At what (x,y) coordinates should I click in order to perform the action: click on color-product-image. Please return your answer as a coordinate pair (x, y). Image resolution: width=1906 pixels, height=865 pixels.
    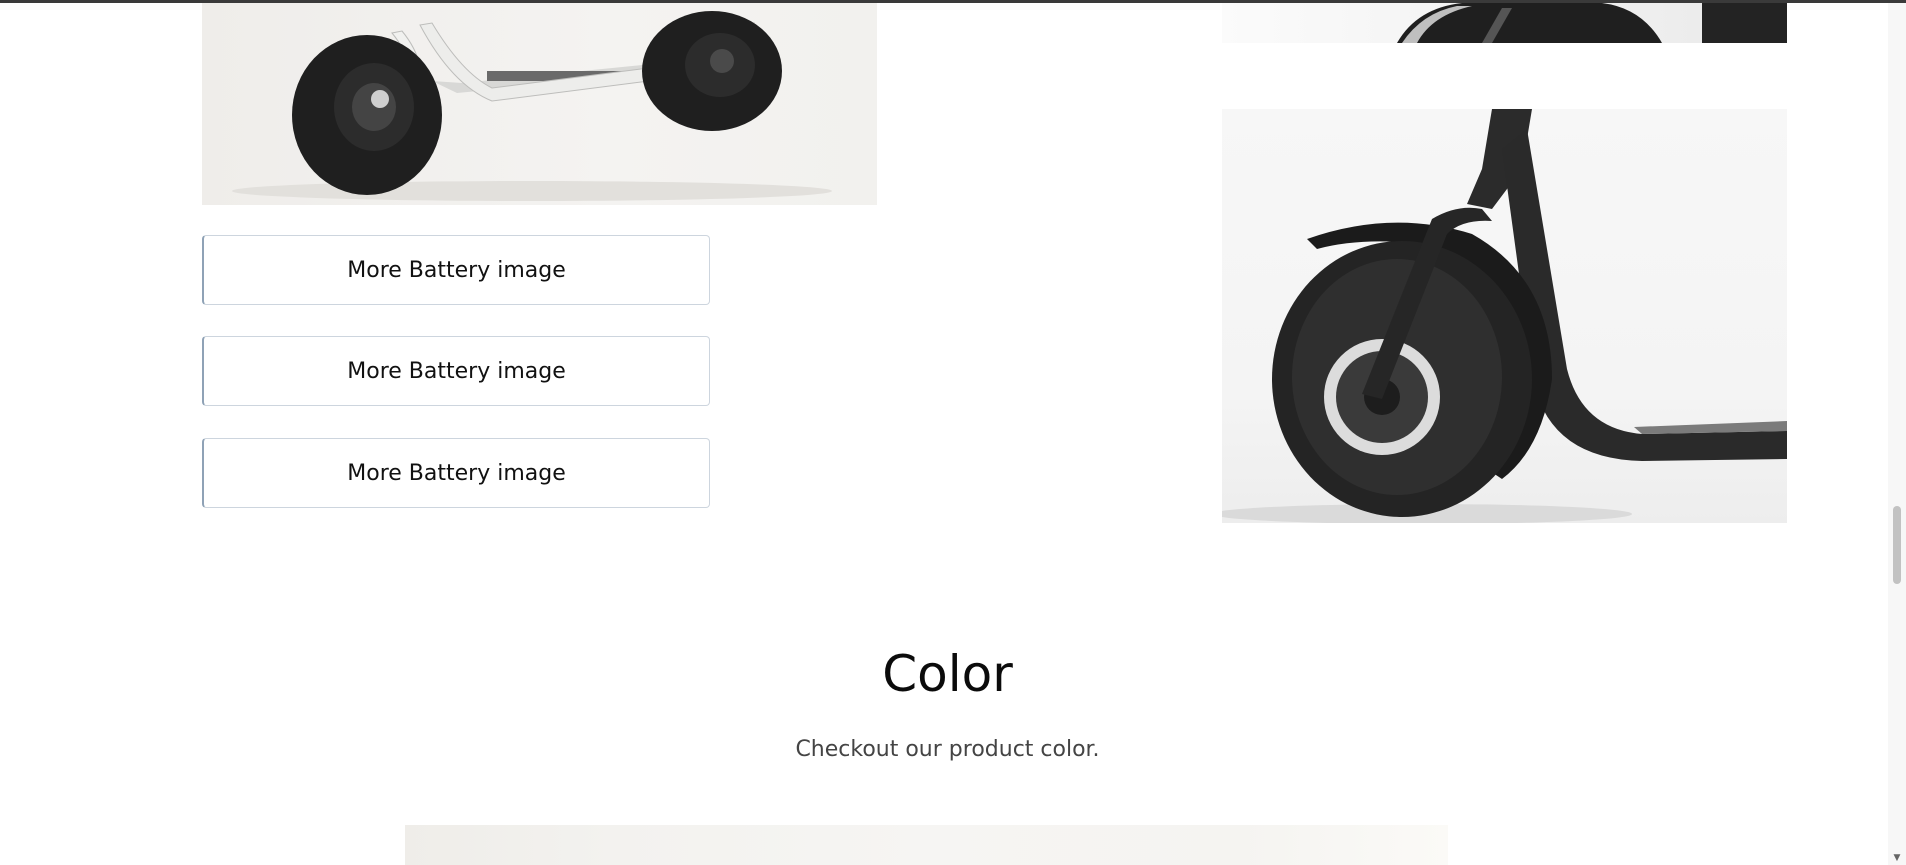
    Looking at the image, I should click on (926, 845).